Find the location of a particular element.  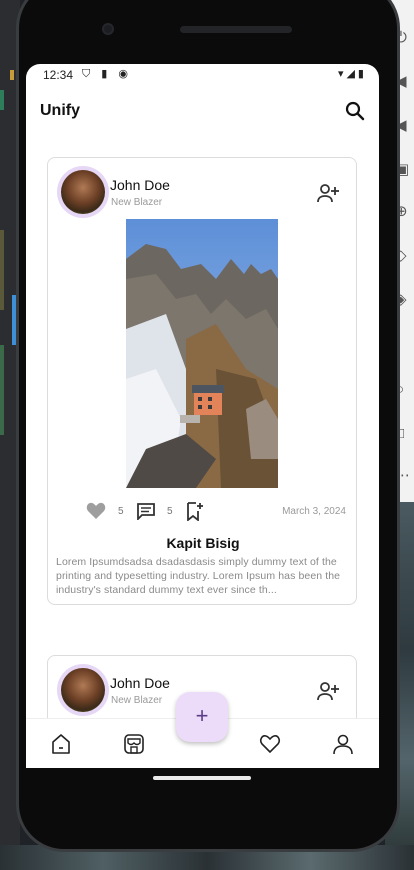

status-bar: 12:34 ⛉ ▮ ◉ ▾◢▮ is located at coordinates (202, 75).